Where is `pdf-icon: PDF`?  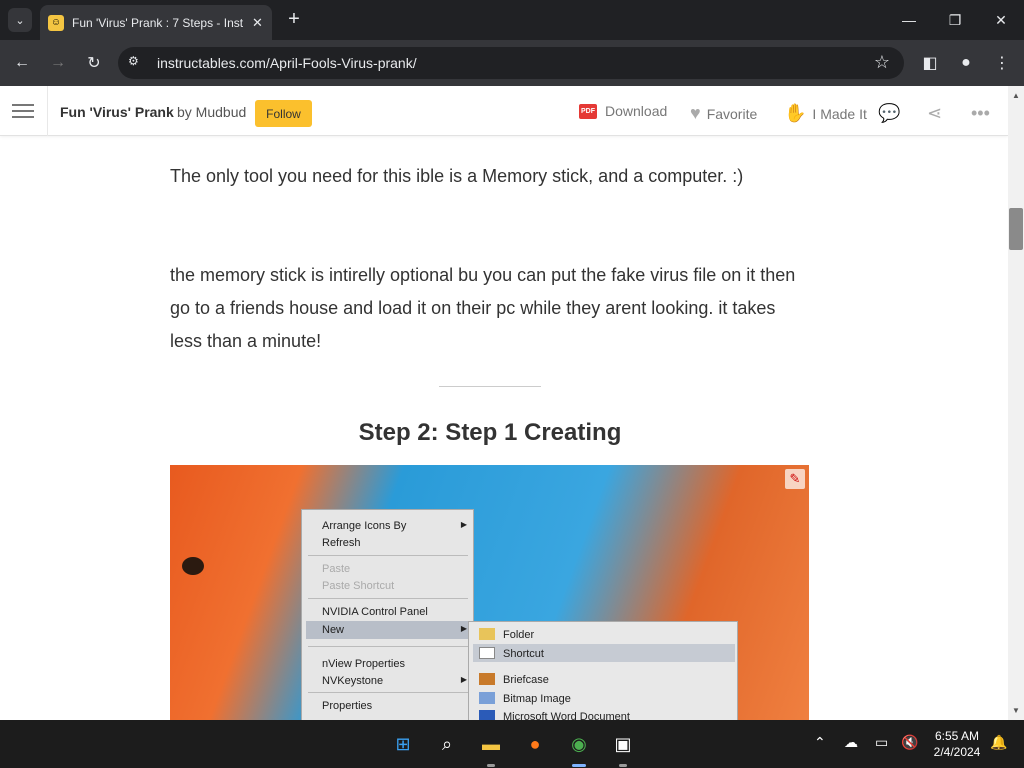
pdf-icon: PDF is located at coordinates (588, 111).